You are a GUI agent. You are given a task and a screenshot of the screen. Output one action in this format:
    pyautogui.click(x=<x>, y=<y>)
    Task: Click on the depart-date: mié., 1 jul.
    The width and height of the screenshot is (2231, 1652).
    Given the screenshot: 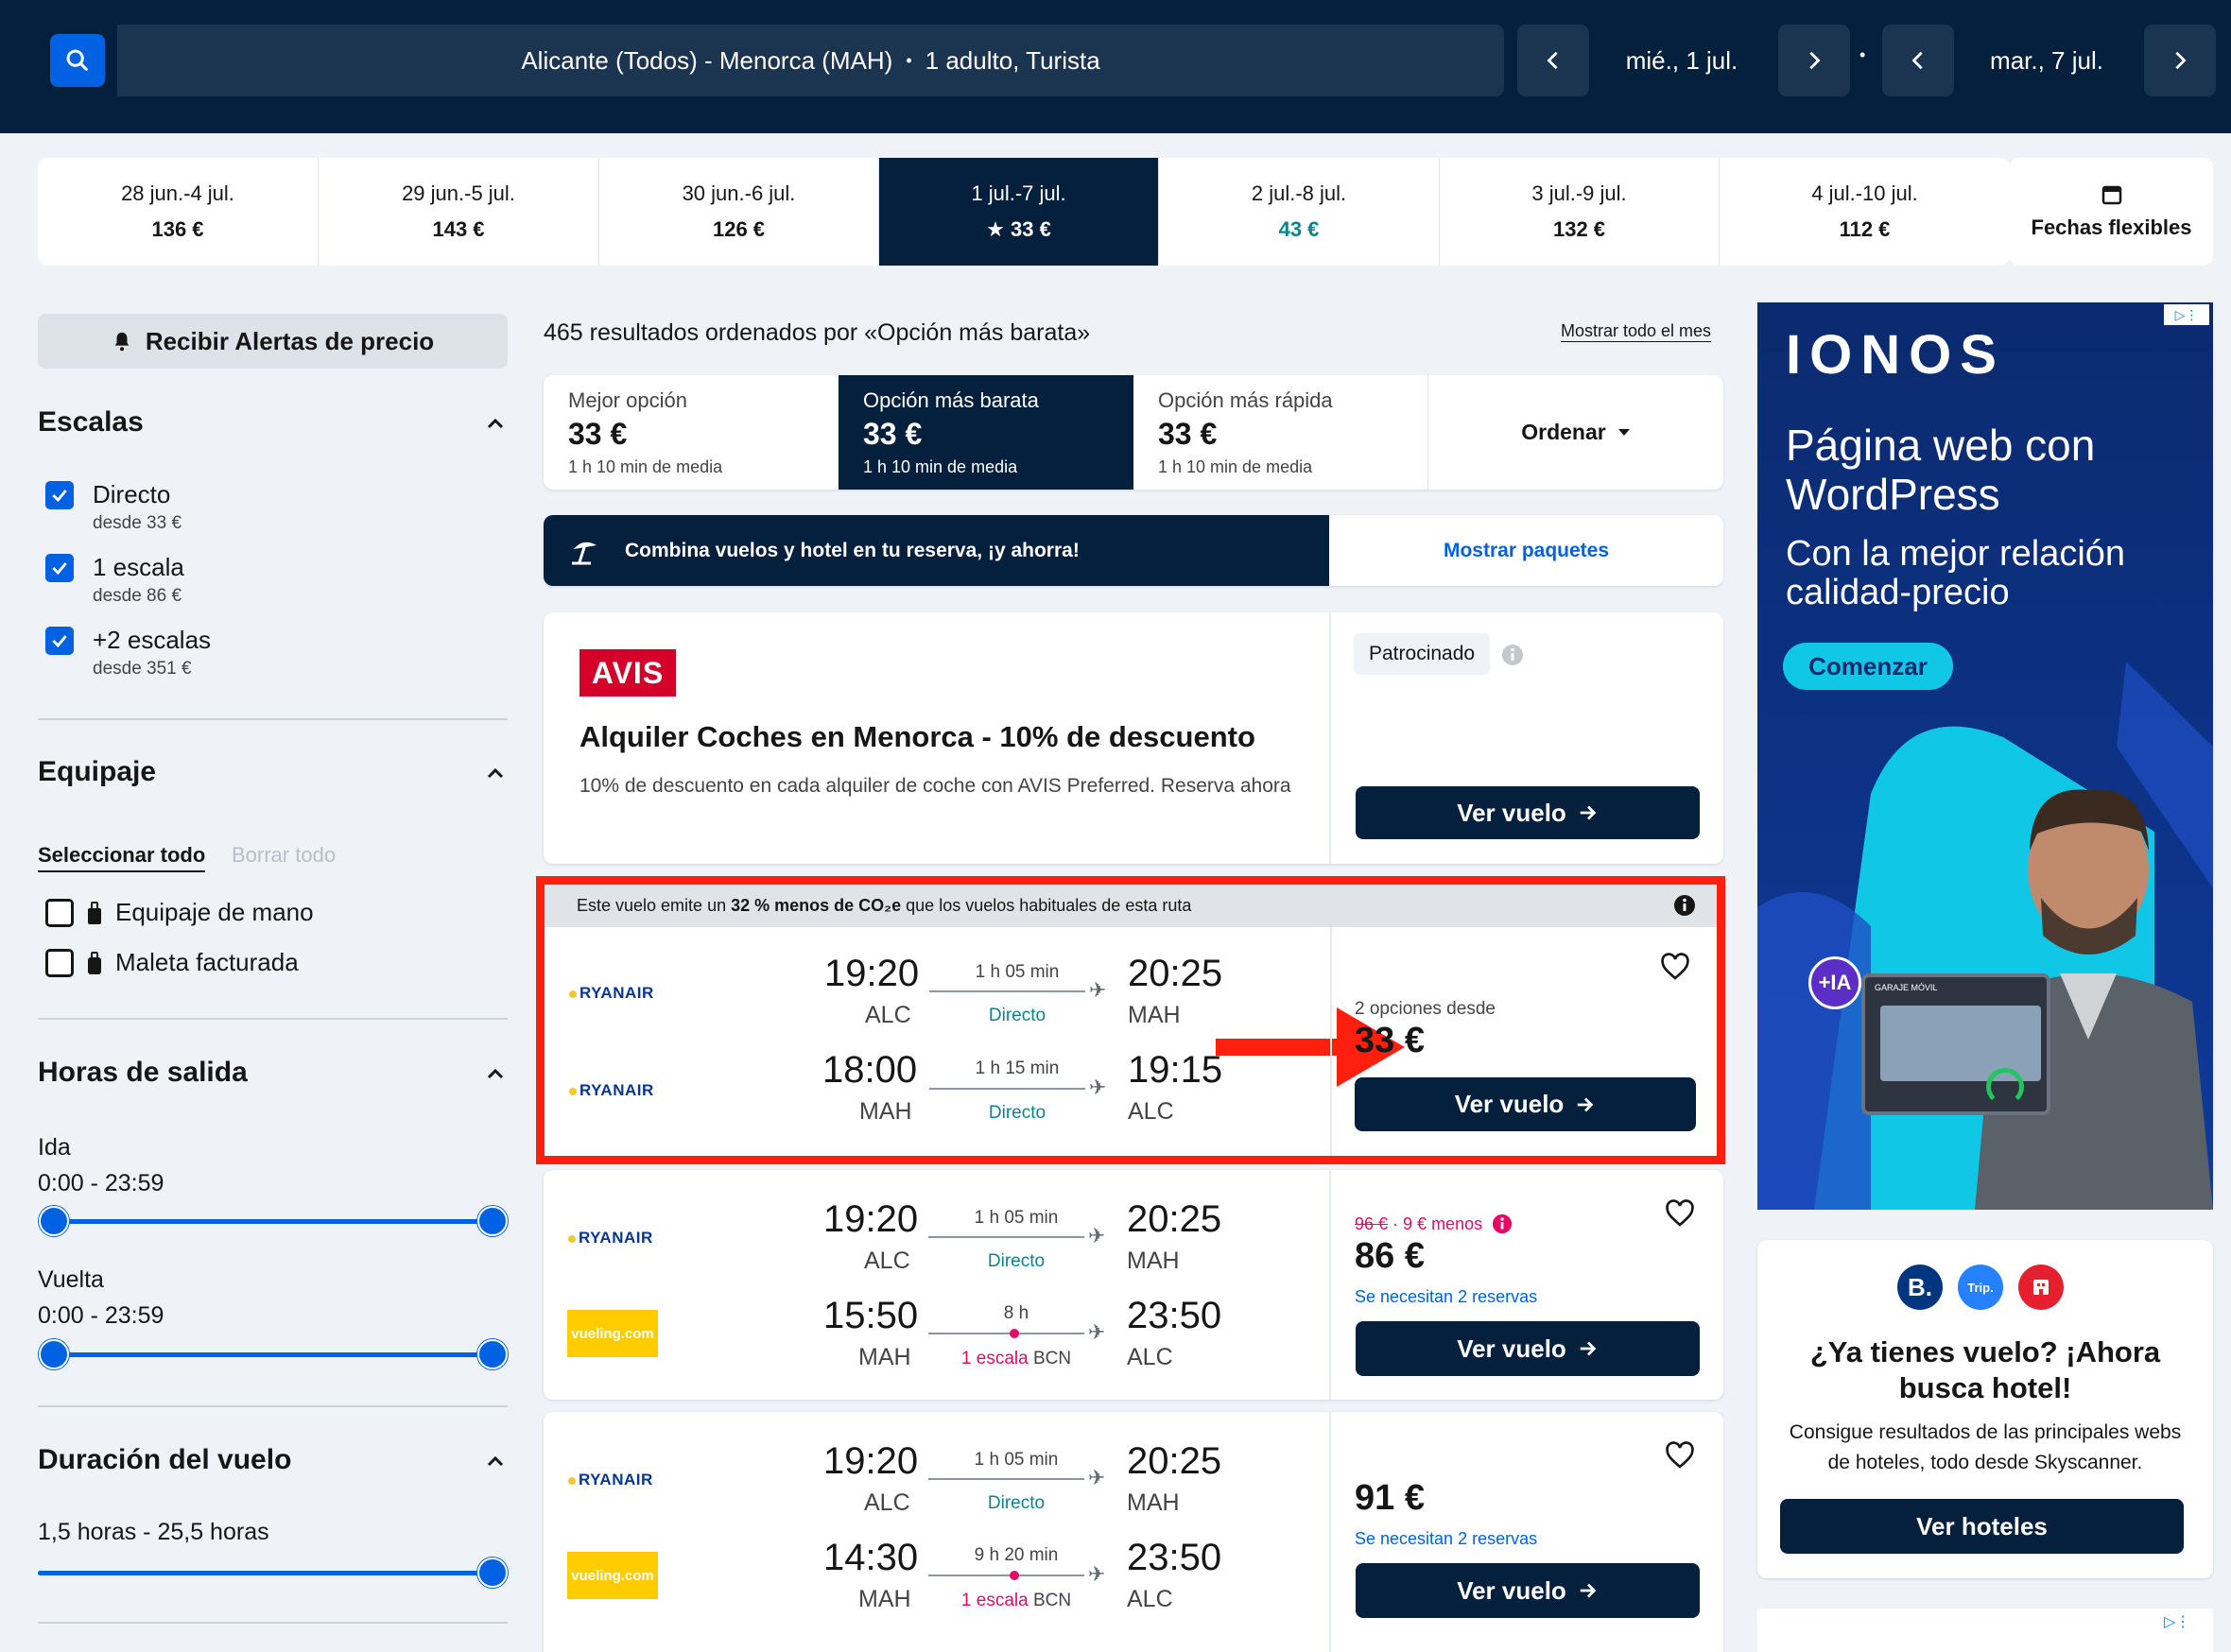 What is the action you would take?
    pyautogui.click(x=1682, y=60)
    